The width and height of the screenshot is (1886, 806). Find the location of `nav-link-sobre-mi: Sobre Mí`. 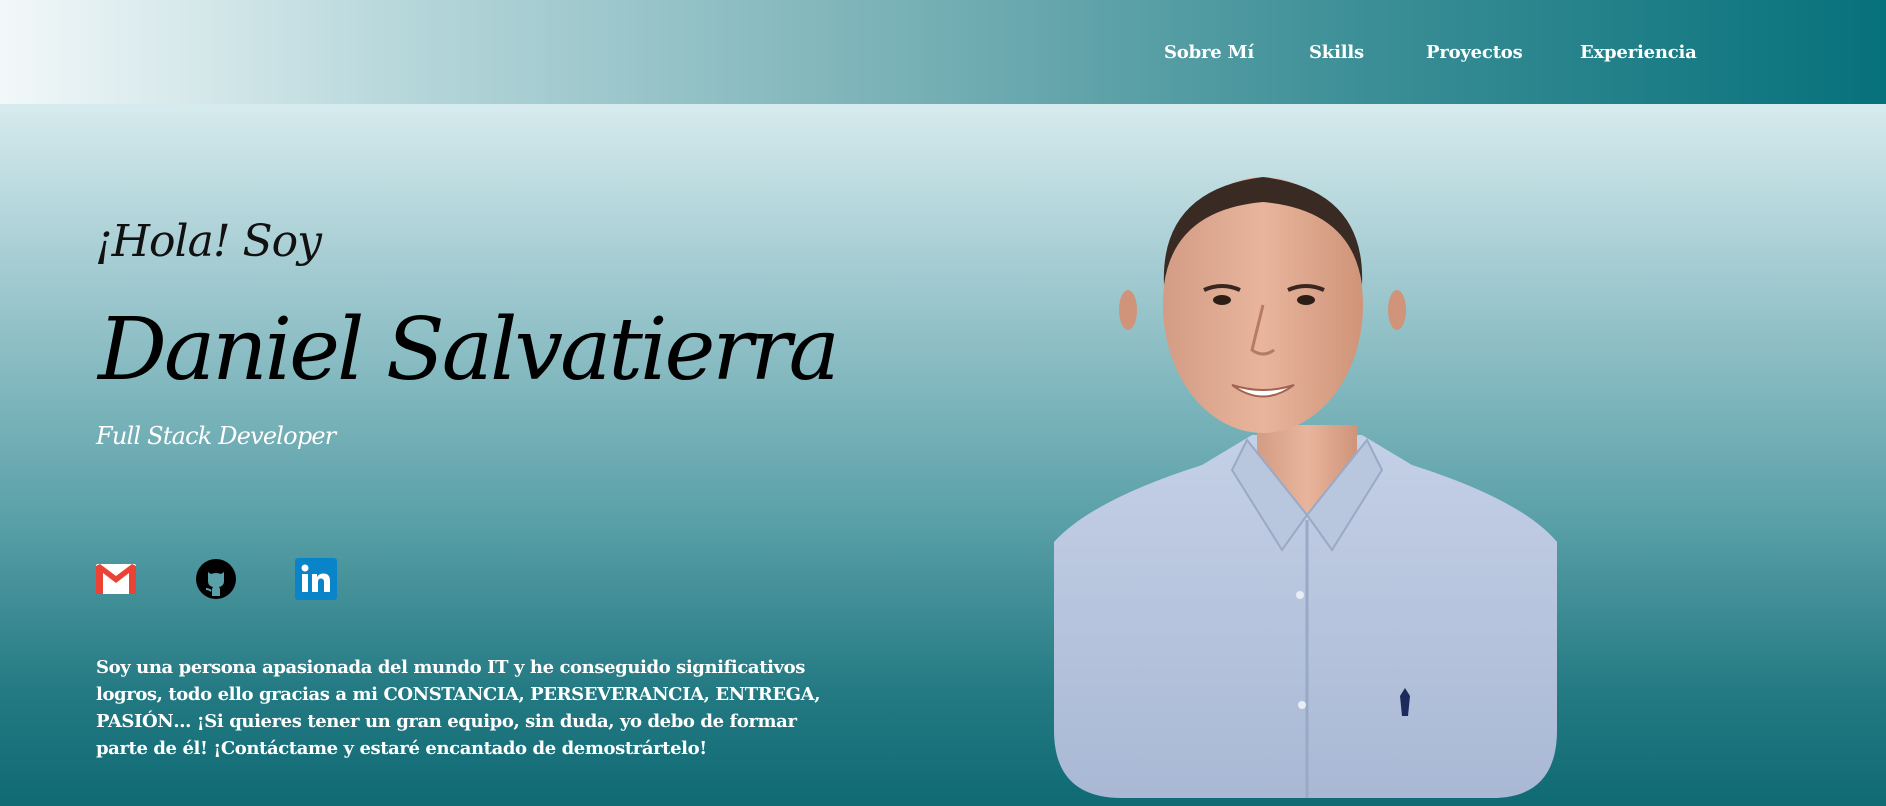

nav-link-sobre-mi: Sobre Mí is located at coordinates (1209, 52).